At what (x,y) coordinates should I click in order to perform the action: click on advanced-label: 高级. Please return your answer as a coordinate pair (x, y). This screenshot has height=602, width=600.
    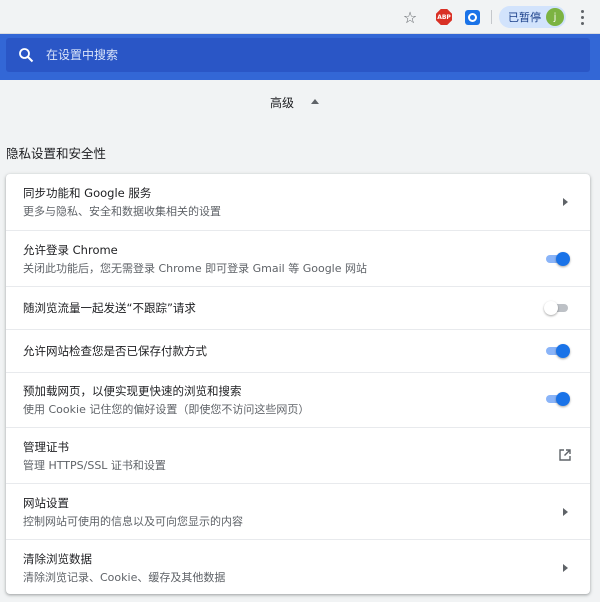
    Looking at the image, I should click on (282, 103).